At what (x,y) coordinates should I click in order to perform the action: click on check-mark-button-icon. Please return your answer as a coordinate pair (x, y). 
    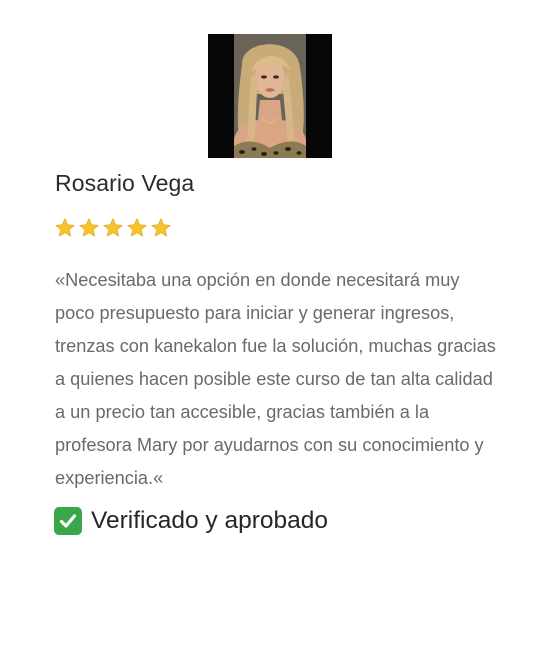
    Looking at the image, I should click on (68, 521).